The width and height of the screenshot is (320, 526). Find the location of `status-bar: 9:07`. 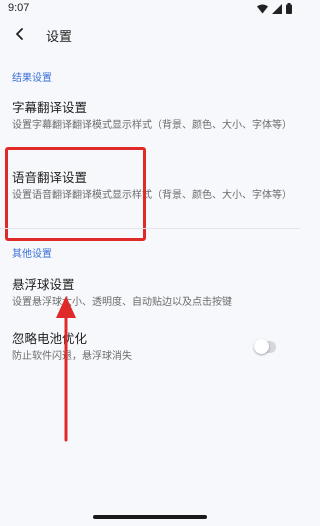

status-bar: 9:07 is located at coordinates (150, 9).